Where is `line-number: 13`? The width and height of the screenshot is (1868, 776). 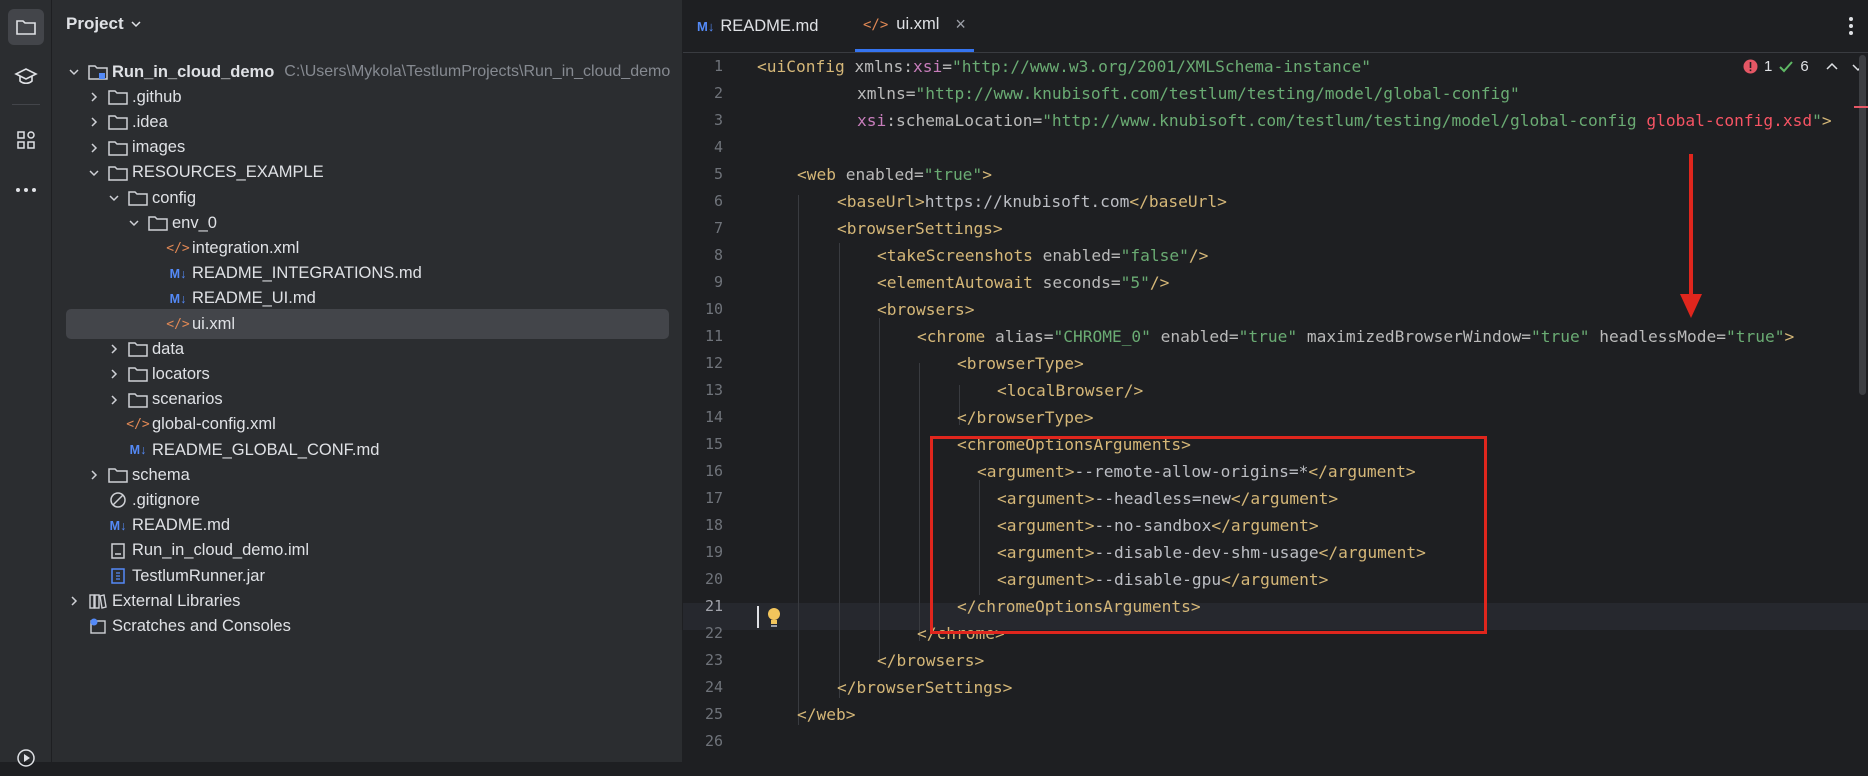 line-number: 13 is located at coordinates (713, 390).